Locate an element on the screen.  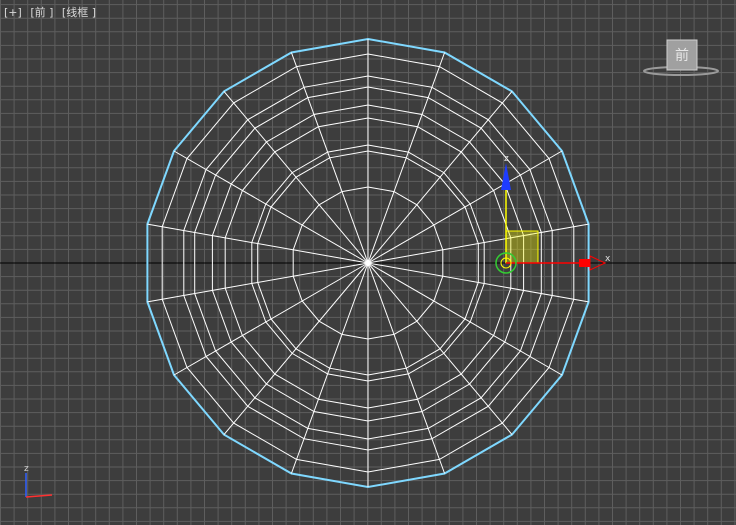
gizmo-xz-plane-handle is located at coordinates (522, 247).